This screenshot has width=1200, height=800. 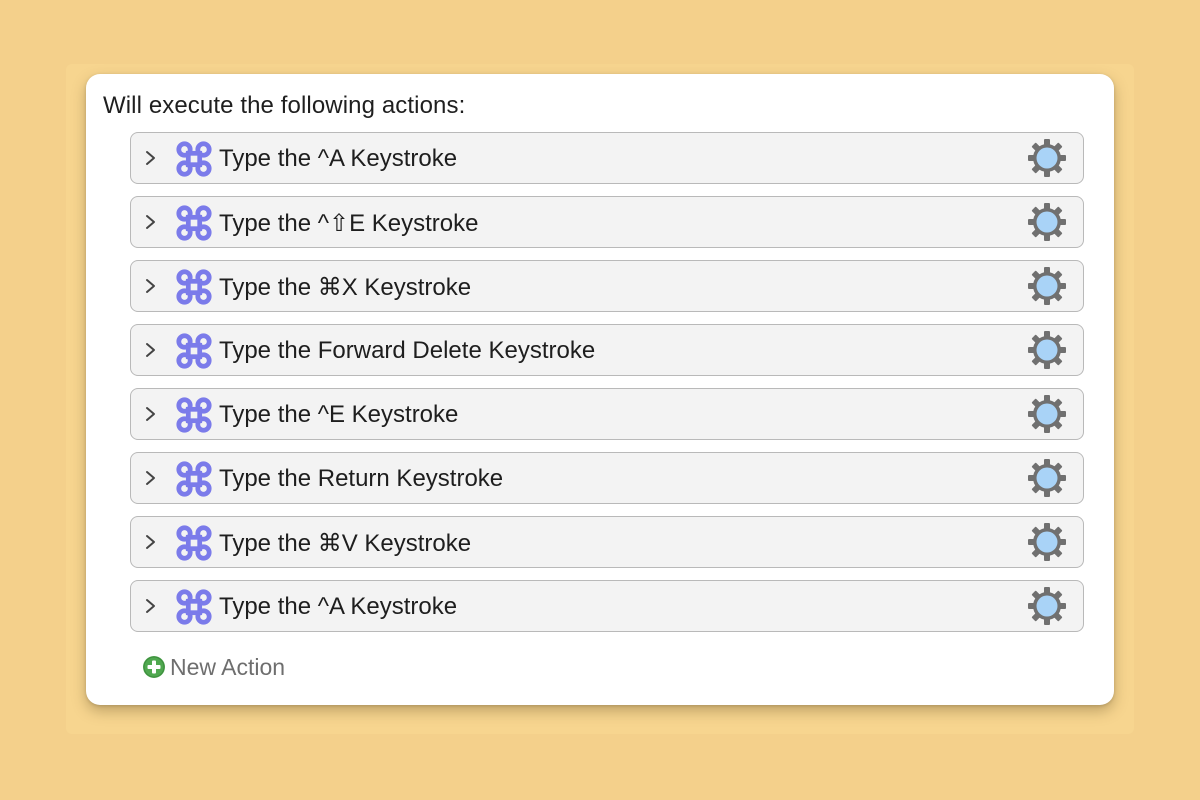 I want to click on action-label: Type the ^E Keystroke, so click(x=339, y=414).